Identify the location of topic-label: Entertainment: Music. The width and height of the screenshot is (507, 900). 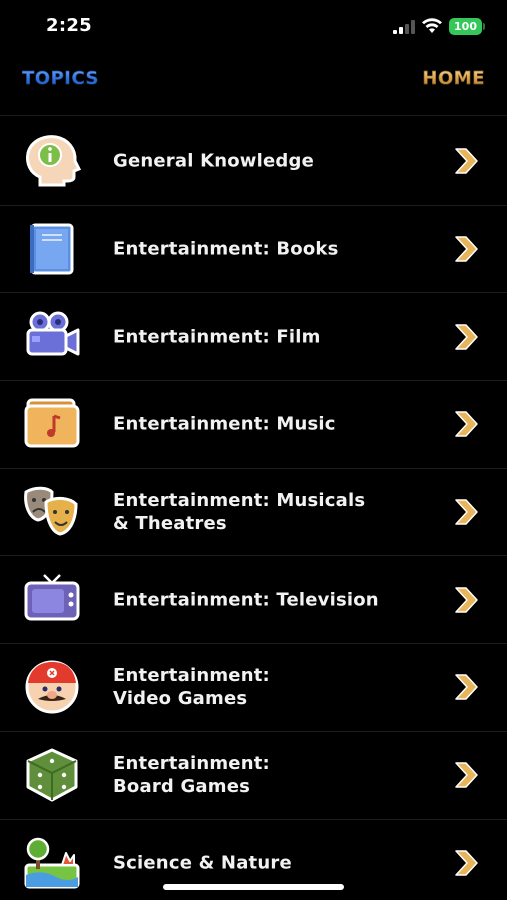
(224, 424).